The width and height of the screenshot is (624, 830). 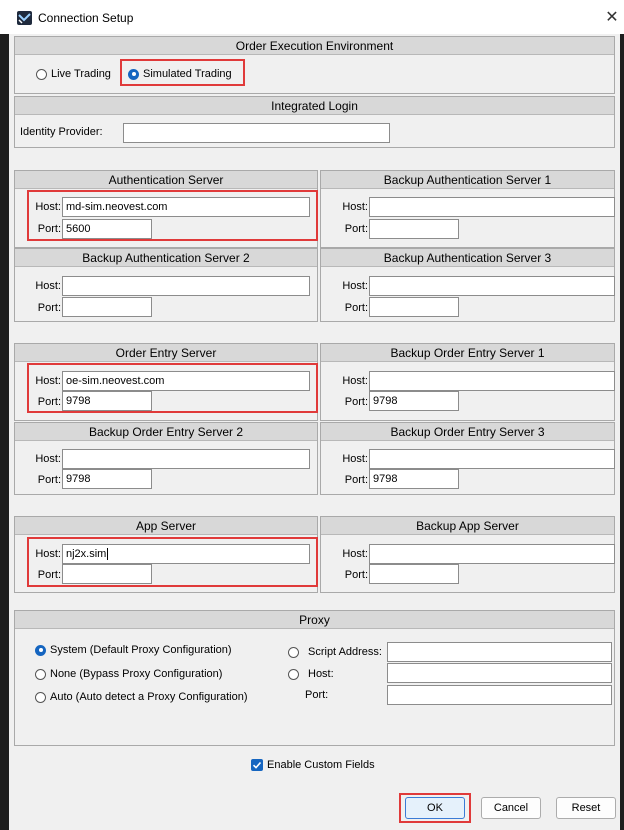 I want to click on backup-oe-2-header: Backup Order Entry Server 2, so click(x=166, y=432).